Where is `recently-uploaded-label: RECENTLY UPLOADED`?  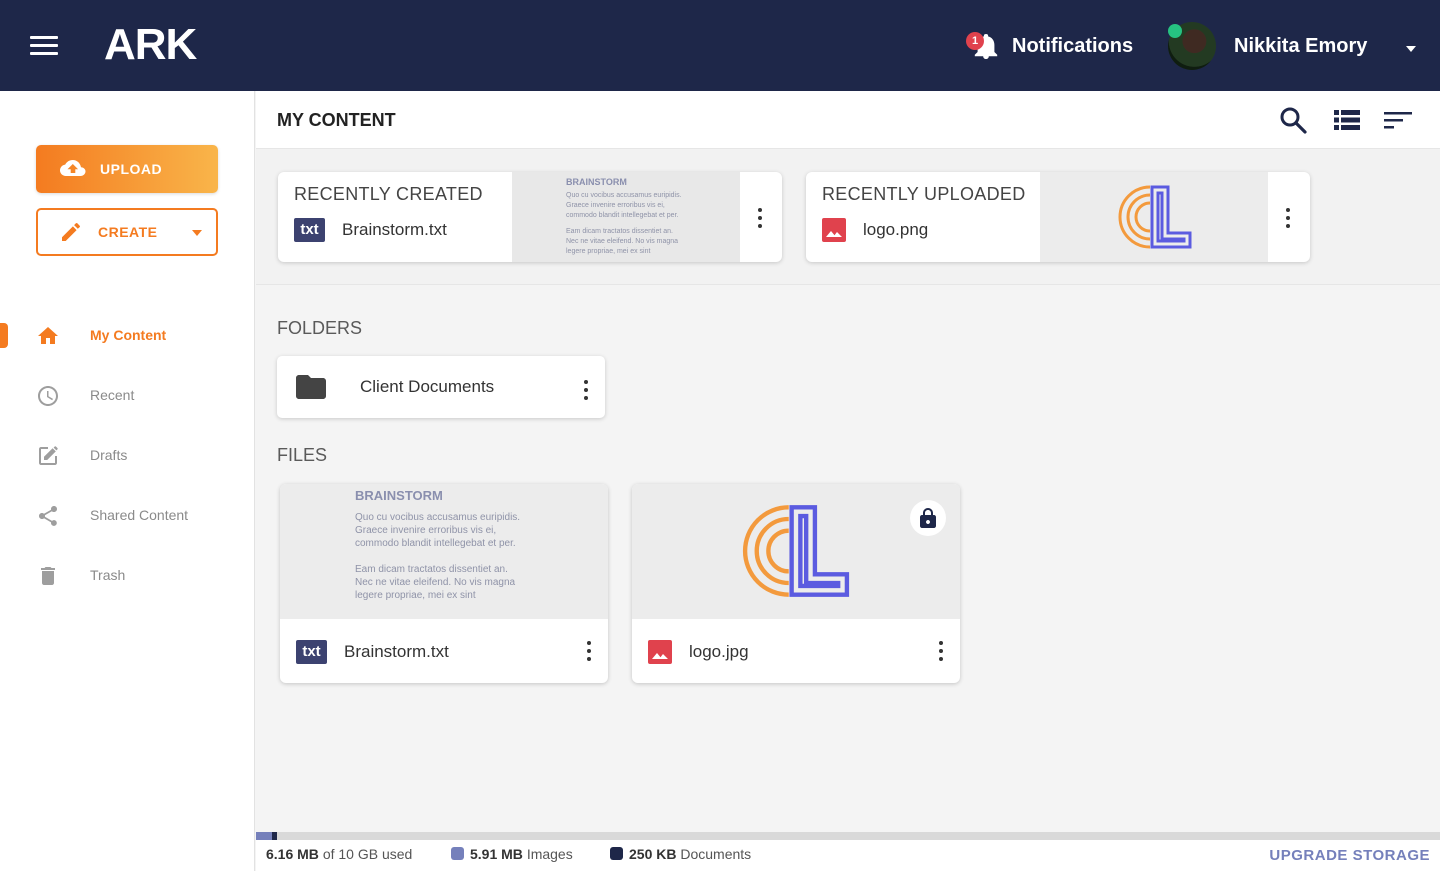 recently-uploaded-label: RECENTLY UPLOADED is located at coordinates (924, 194).